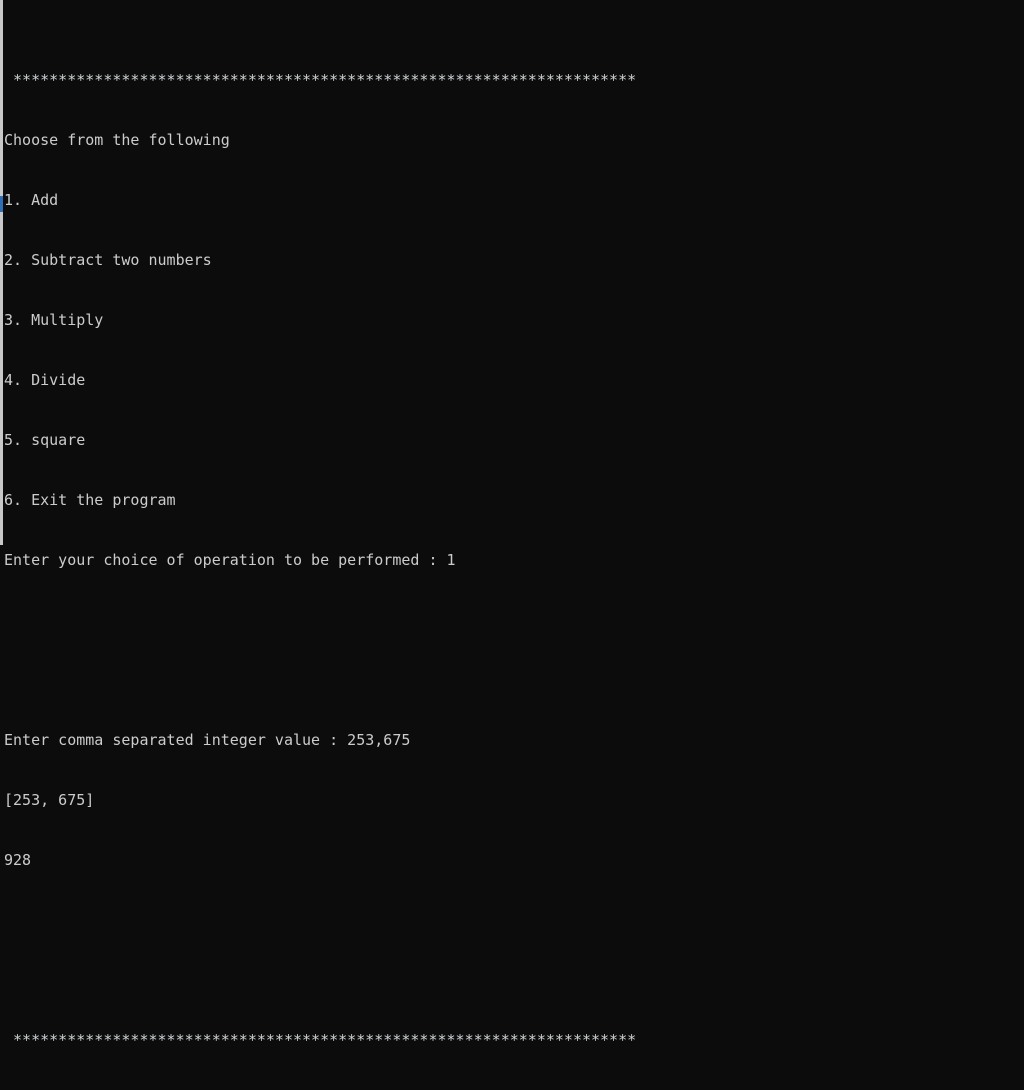  What do you see at coordinates (49, 800) in the screenshot?
I see `parsed-list-line: [253, 675]` at bounding box center [49, 800].